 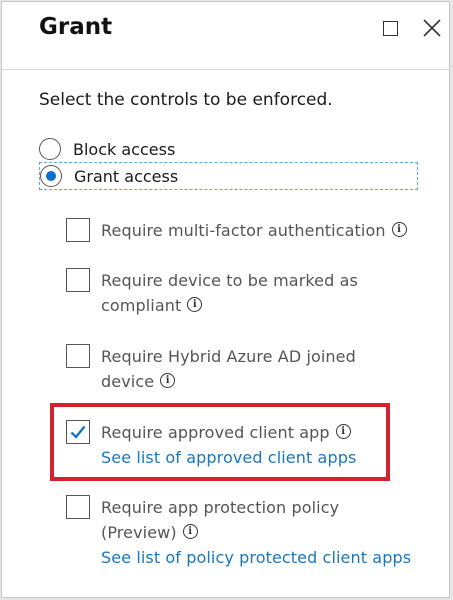 What do you see at coordinates (256, 557) in the screenshot?
I see `policy-protected-apps-link: See list of policy protected client apps` at bounding box center [256, 557].